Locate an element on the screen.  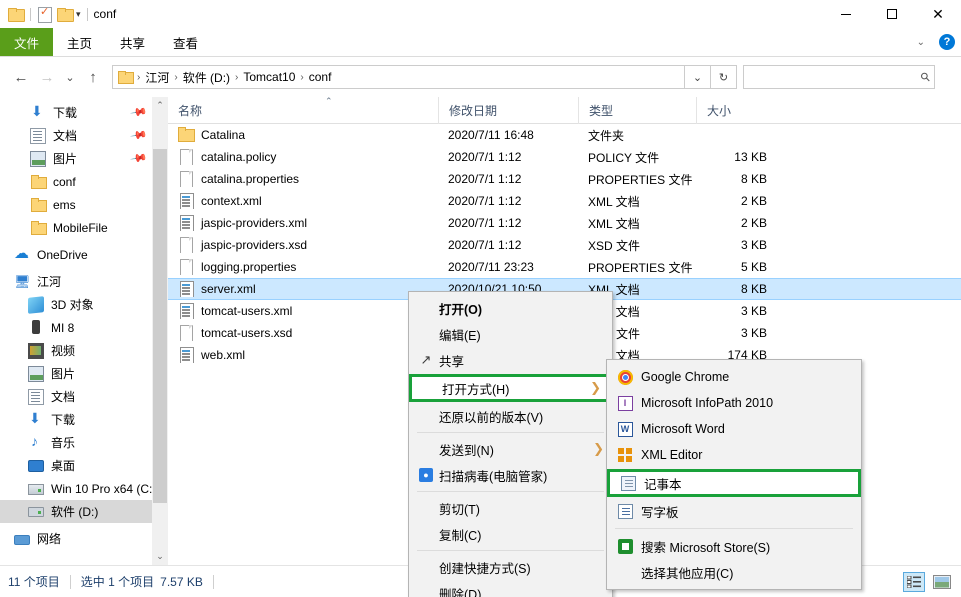
submenu-item-microsoft-infopath: I Microsoft InfoPath 2010 is located at coordinates (734, 403).